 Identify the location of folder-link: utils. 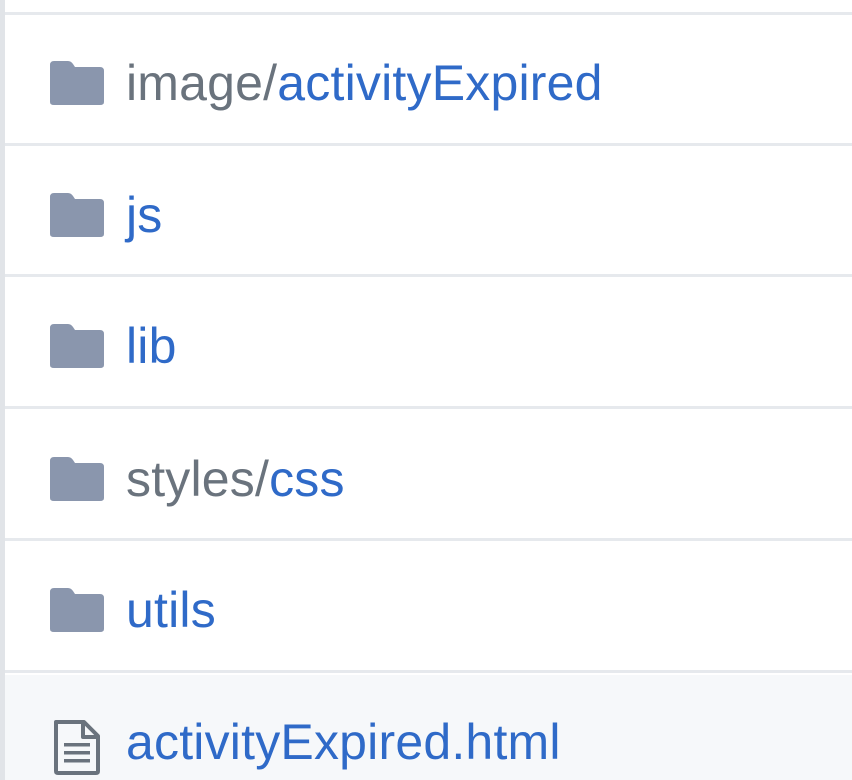
(171, 610).